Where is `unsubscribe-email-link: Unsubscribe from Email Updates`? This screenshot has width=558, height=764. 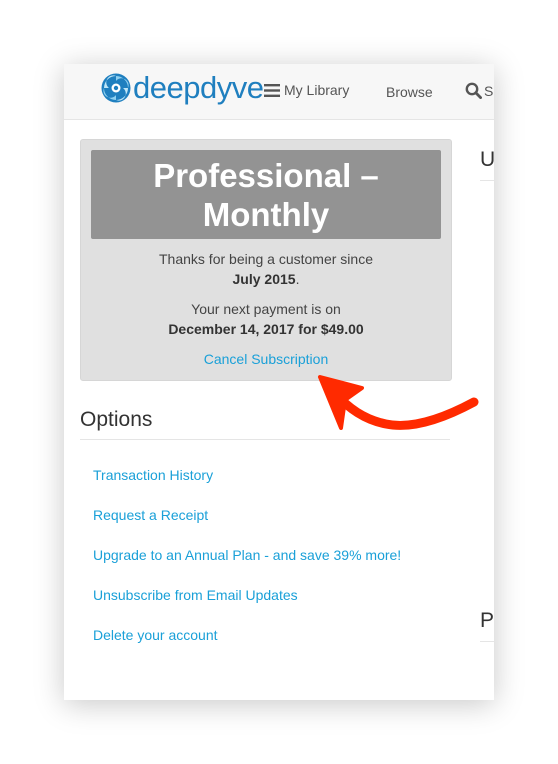 unsubscribe-email-link: Unsubscribe from Email Updates is located at coordinates (195, 595).